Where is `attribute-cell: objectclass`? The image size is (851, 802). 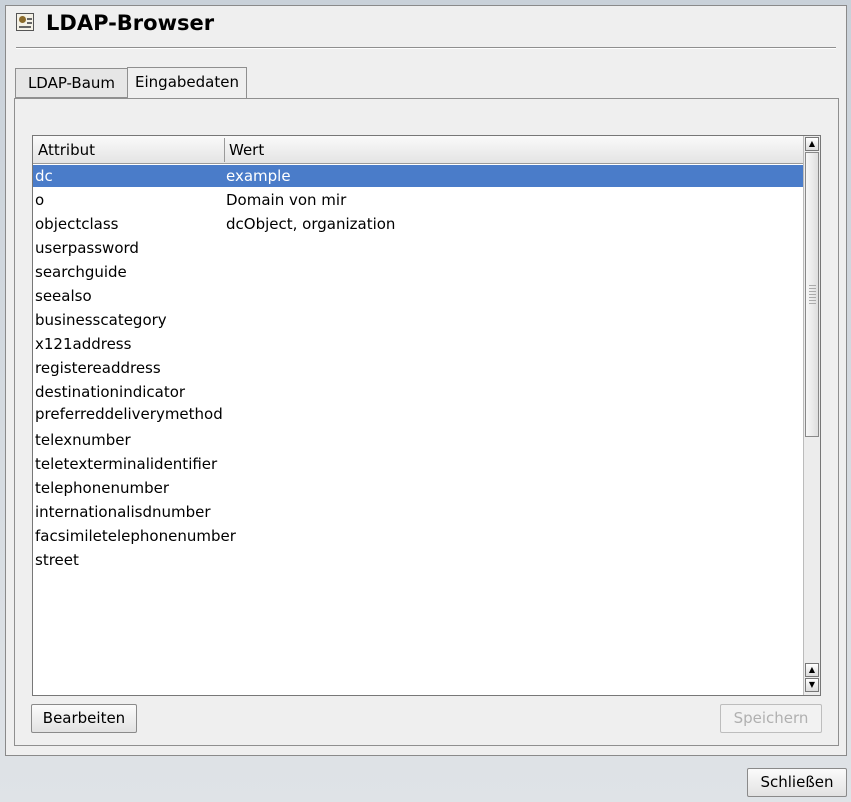 attribute-cell: objectclass is located at coordinates (77, 224).